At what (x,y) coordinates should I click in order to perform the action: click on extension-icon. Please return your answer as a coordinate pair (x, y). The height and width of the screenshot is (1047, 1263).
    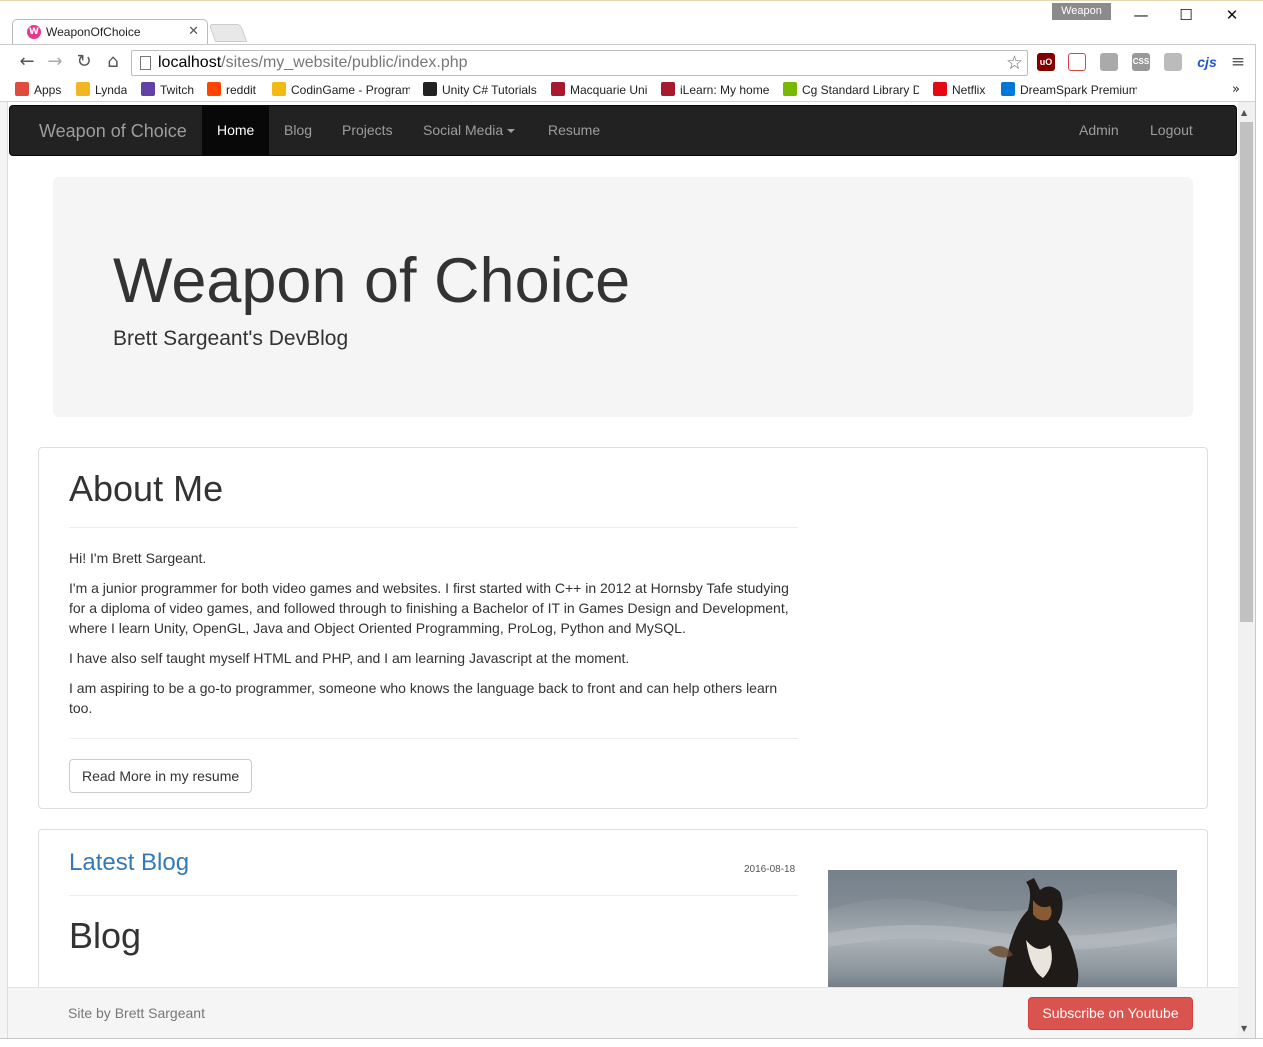
    Looking at the image, I should click on (1077, 62).